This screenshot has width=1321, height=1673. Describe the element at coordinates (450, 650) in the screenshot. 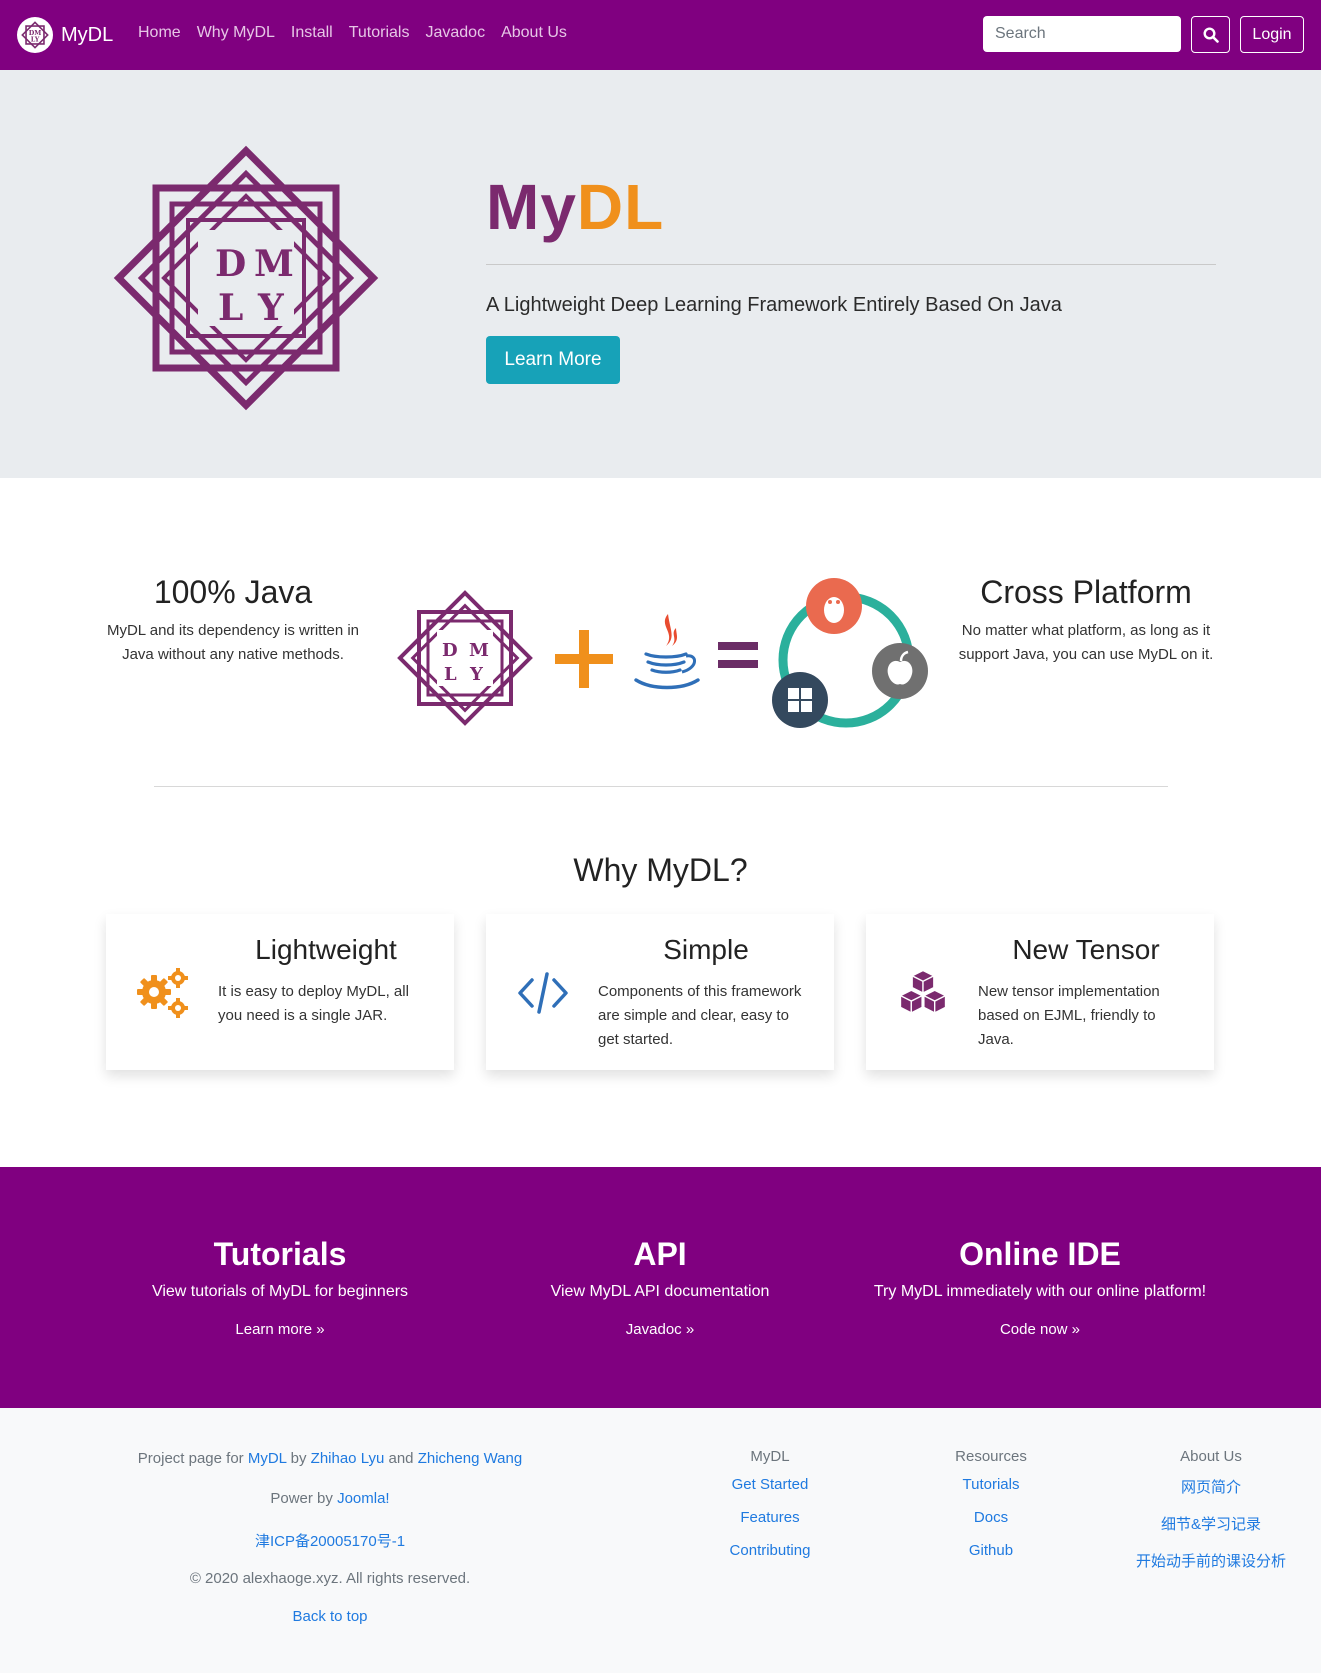

I see `small-logo-letter-d: D` at that location.